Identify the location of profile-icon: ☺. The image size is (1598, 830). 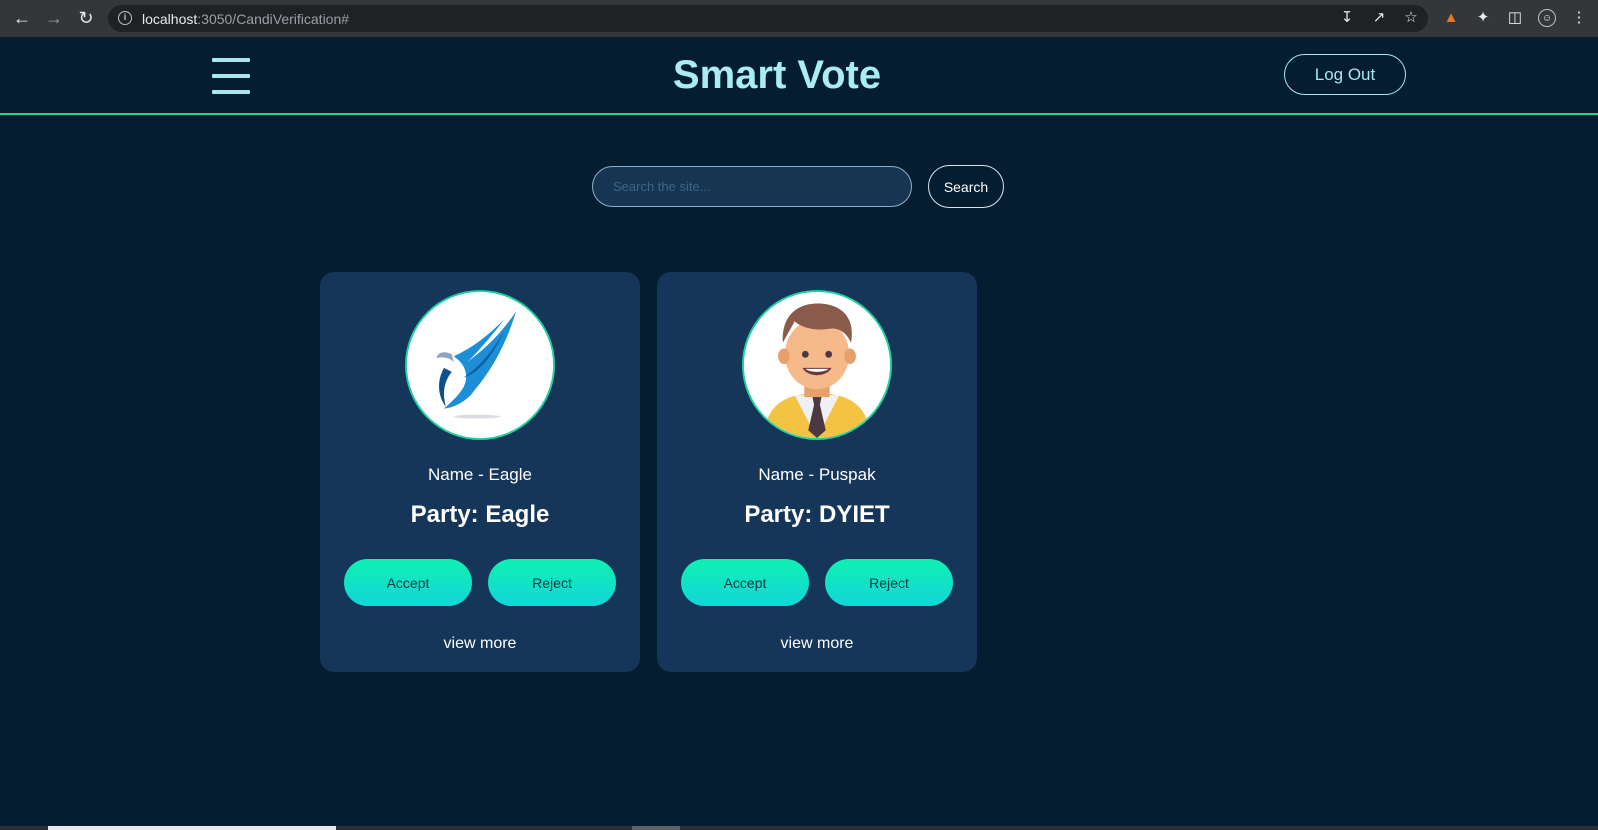
(1547, 18).